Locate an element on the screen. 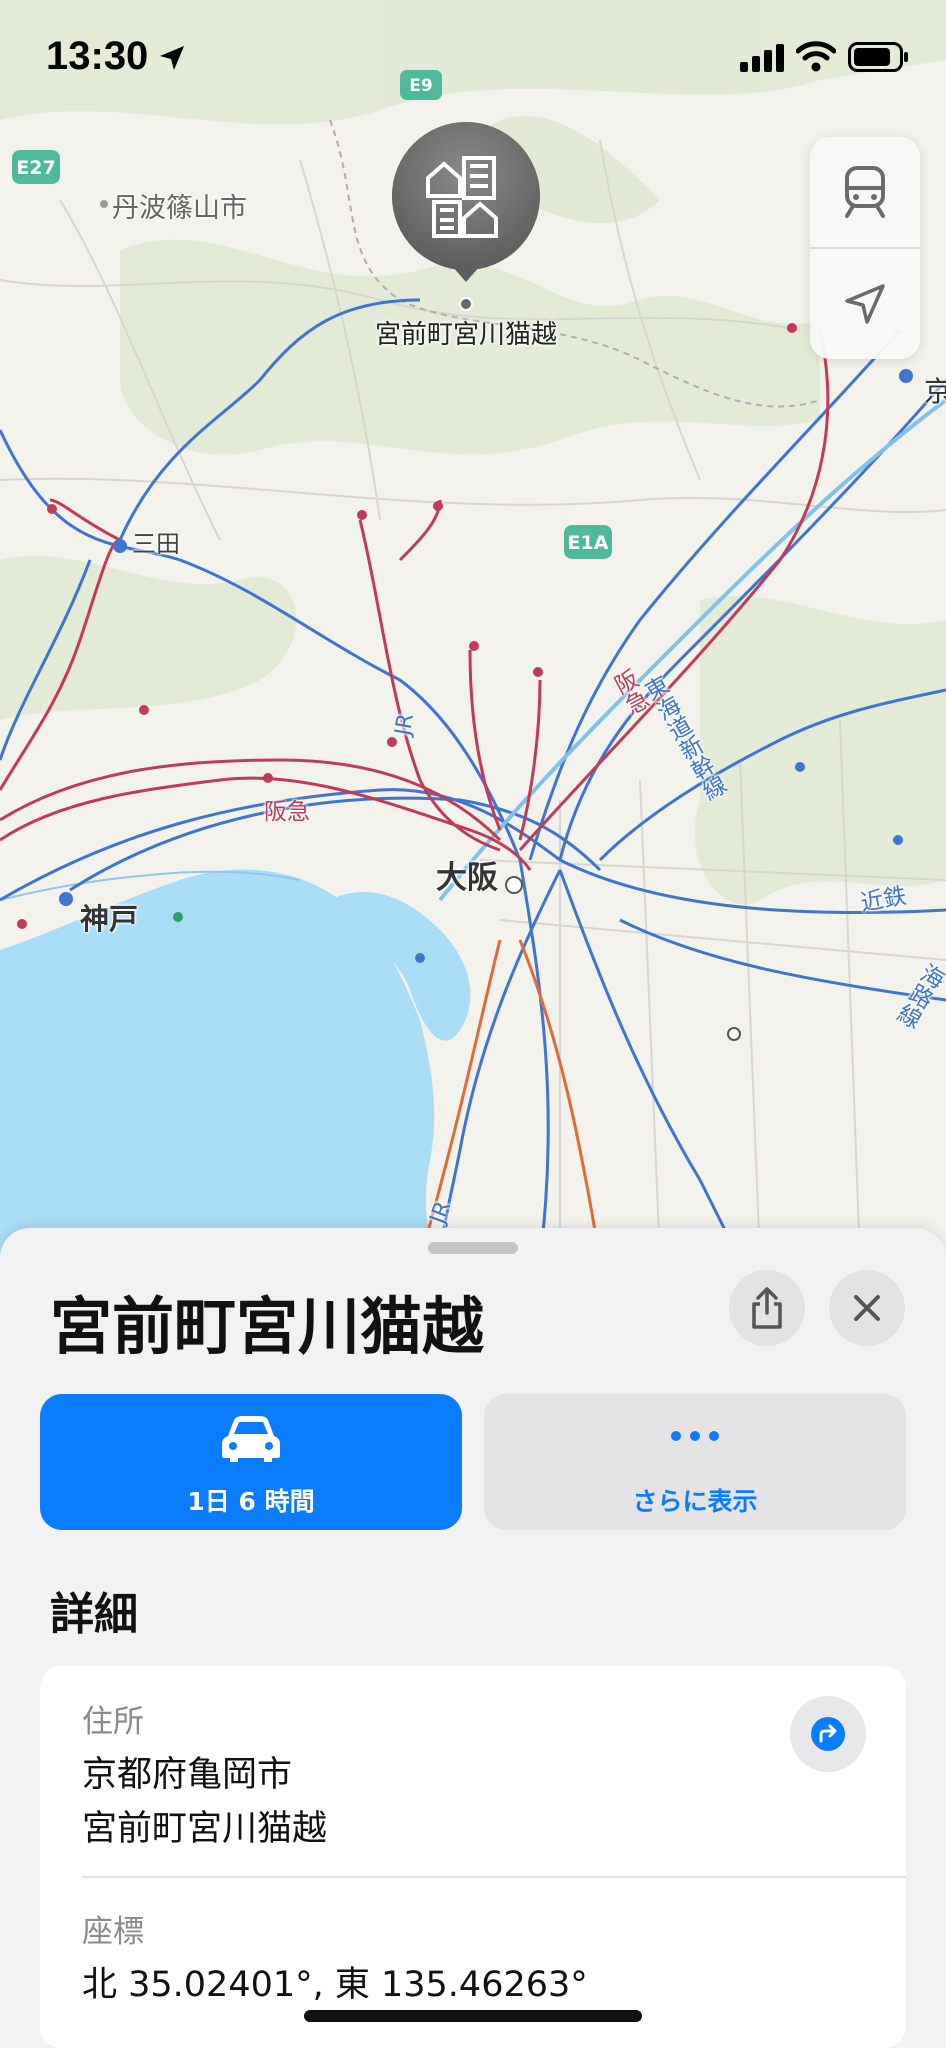 This screenshot has height=2048, width=946. map-label-kyo: 京 is located at coordinates (935, 391).